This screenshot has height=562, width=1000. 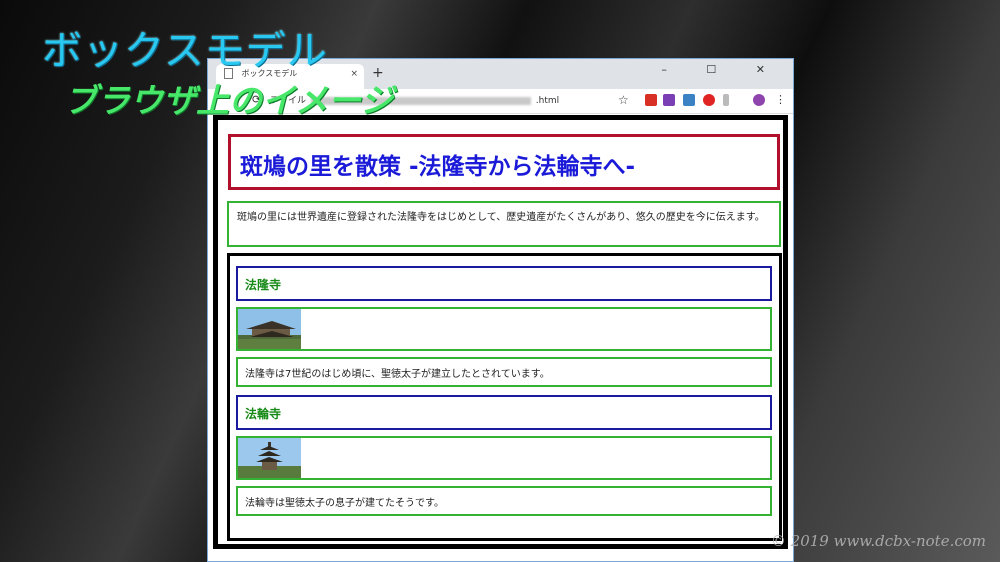 What do you see at coordinates (269, 329) in the screenshot?
I see `horyuji-photo` at bounding box center [269, 329].